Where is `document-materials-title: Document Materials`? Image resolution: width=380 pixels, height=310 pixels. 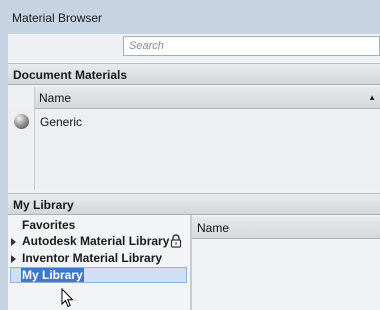
document-materials-title: Document Materials is located at coordinates (70, 75).